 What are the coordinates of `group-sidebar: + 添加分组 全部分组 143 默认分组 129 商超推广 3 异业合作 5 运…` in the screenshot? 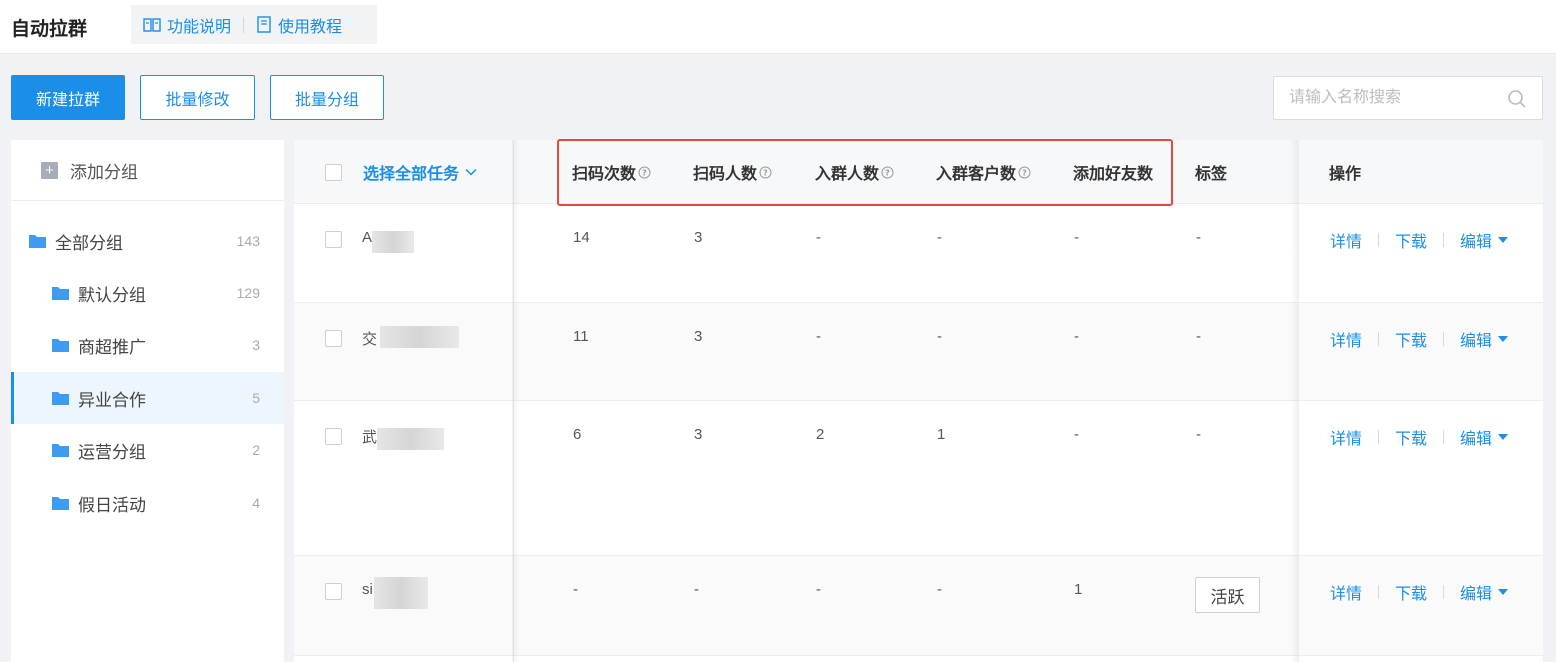 It's located at (147, 401).